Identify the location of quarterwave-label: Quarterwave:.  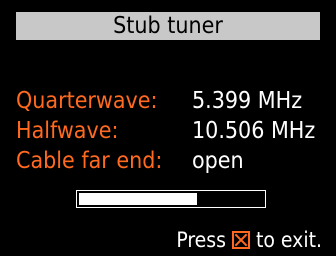
(87, 101).